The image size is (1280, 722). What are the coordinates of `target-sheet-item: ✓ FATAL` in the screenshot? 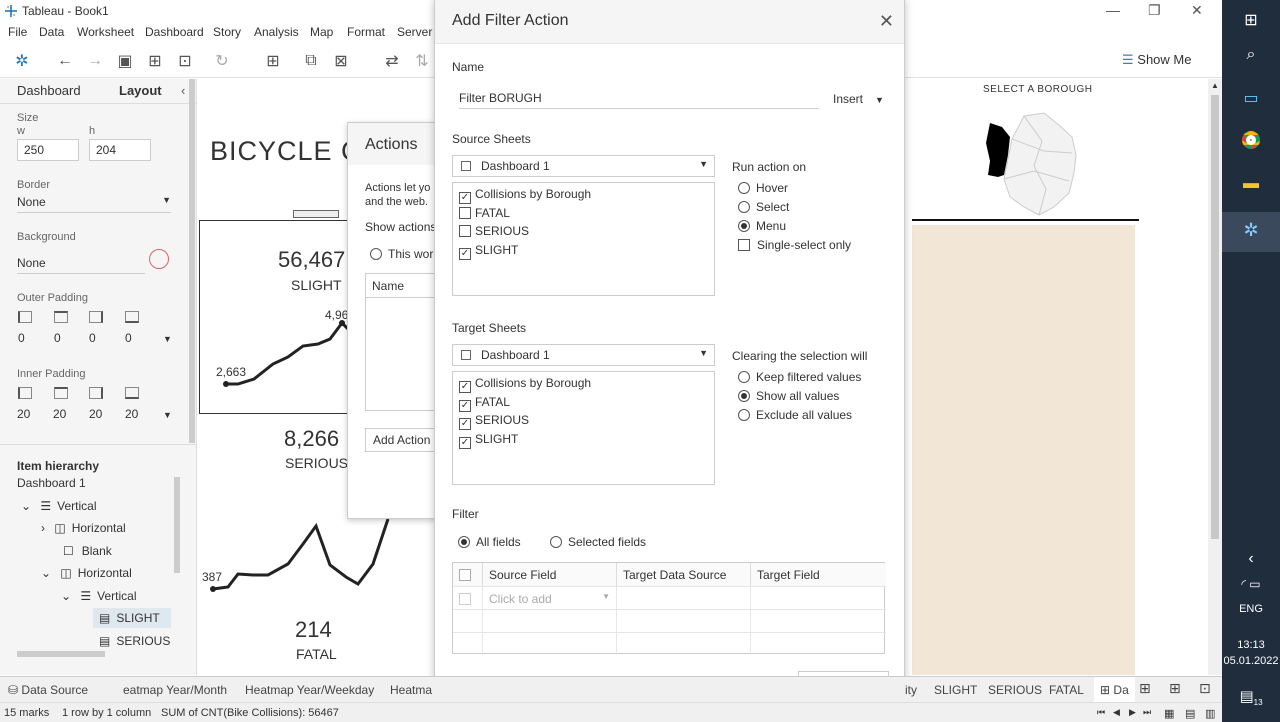 It's located at (484, 403).